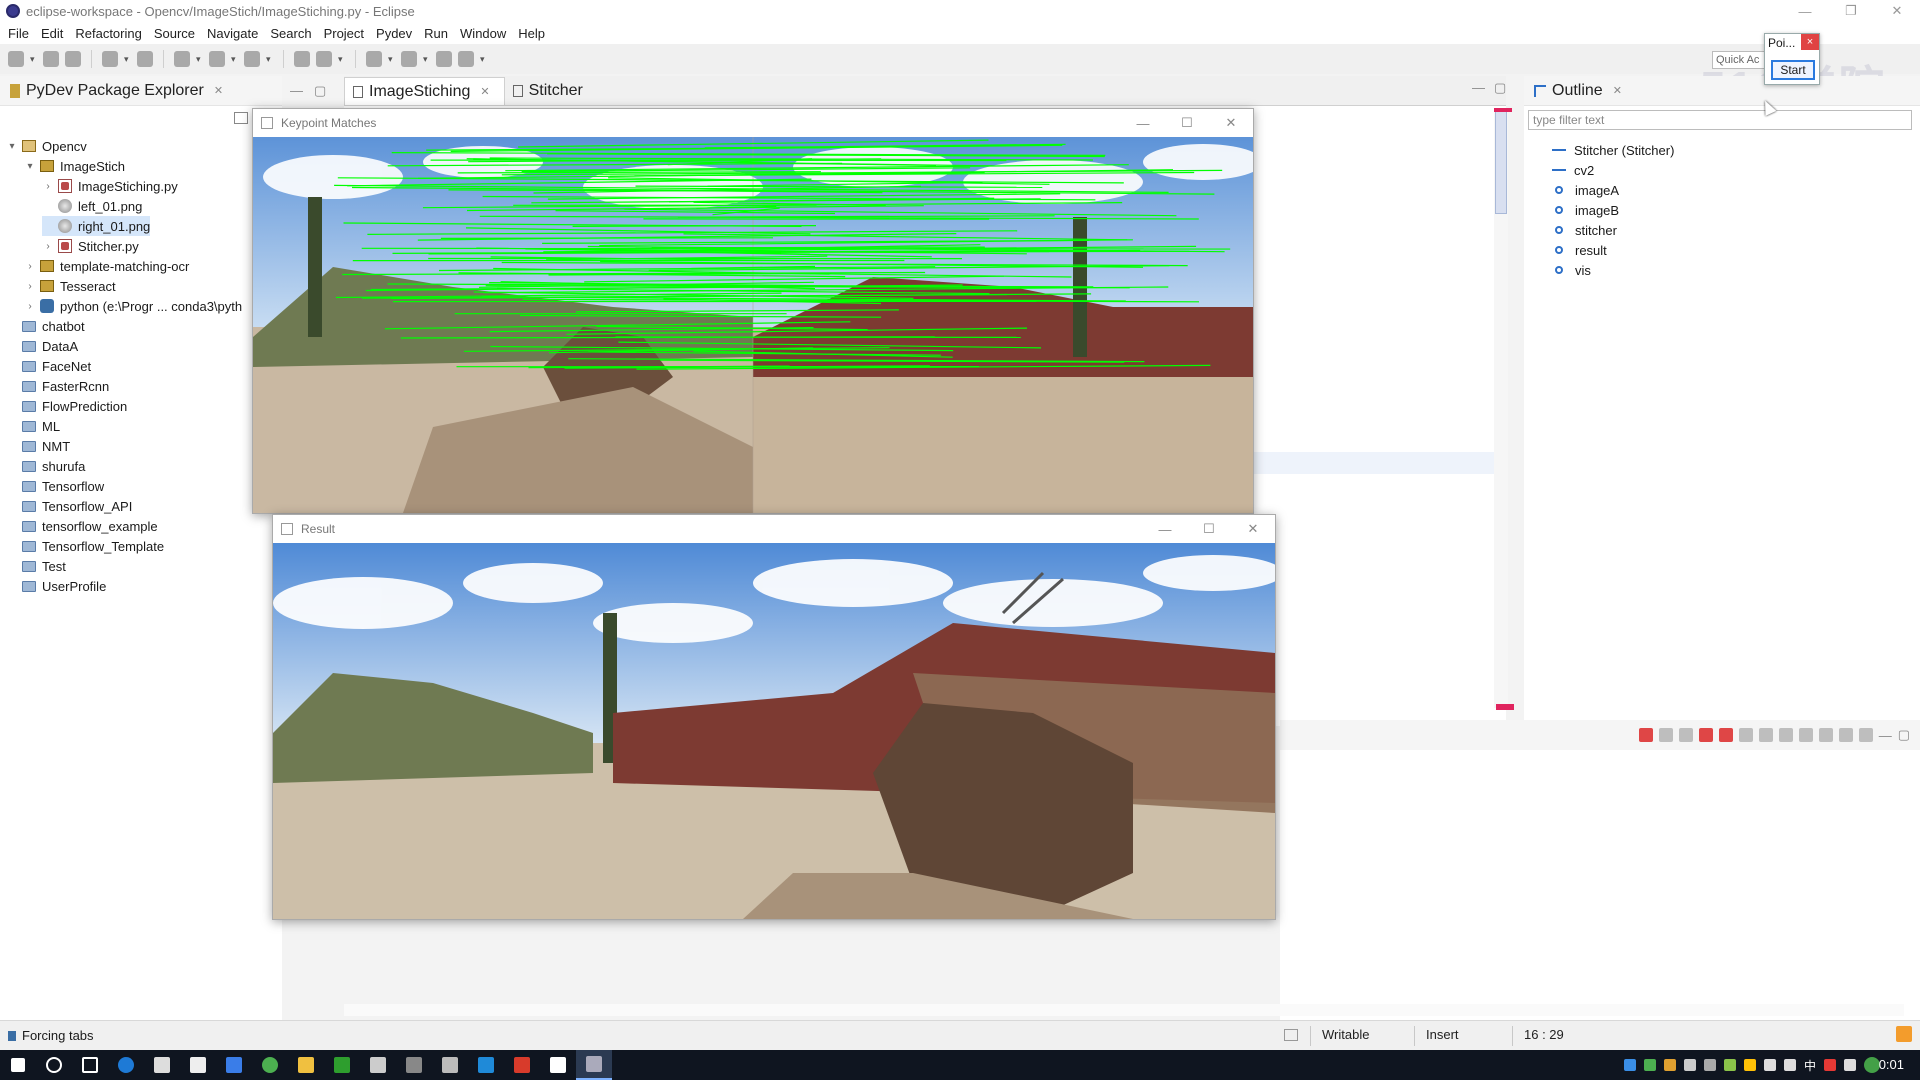  Describe the element at coordinates (1505, 707) in the screenshot. I see `error-marker` at that location.